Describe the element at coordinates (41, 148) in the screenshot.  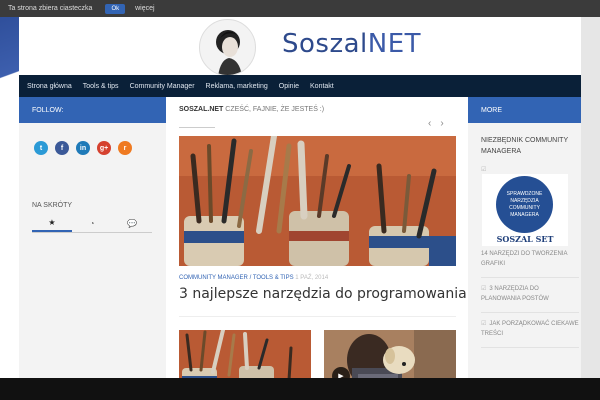
I see `twitter-icon: t` at that location.